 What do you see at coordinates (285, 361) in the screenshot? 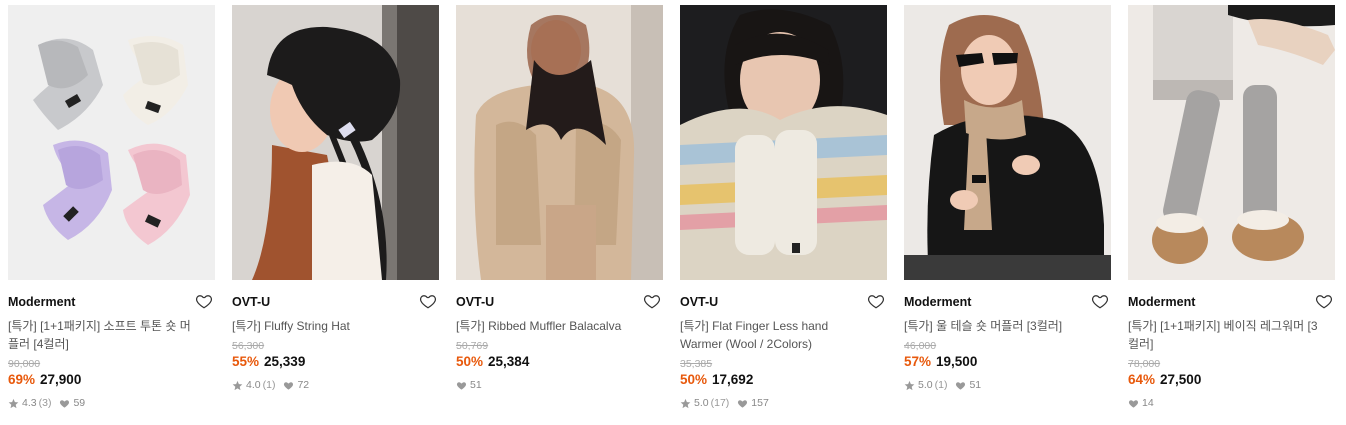
I see `sale-price: 25,339` at bounding box center [285, 361].